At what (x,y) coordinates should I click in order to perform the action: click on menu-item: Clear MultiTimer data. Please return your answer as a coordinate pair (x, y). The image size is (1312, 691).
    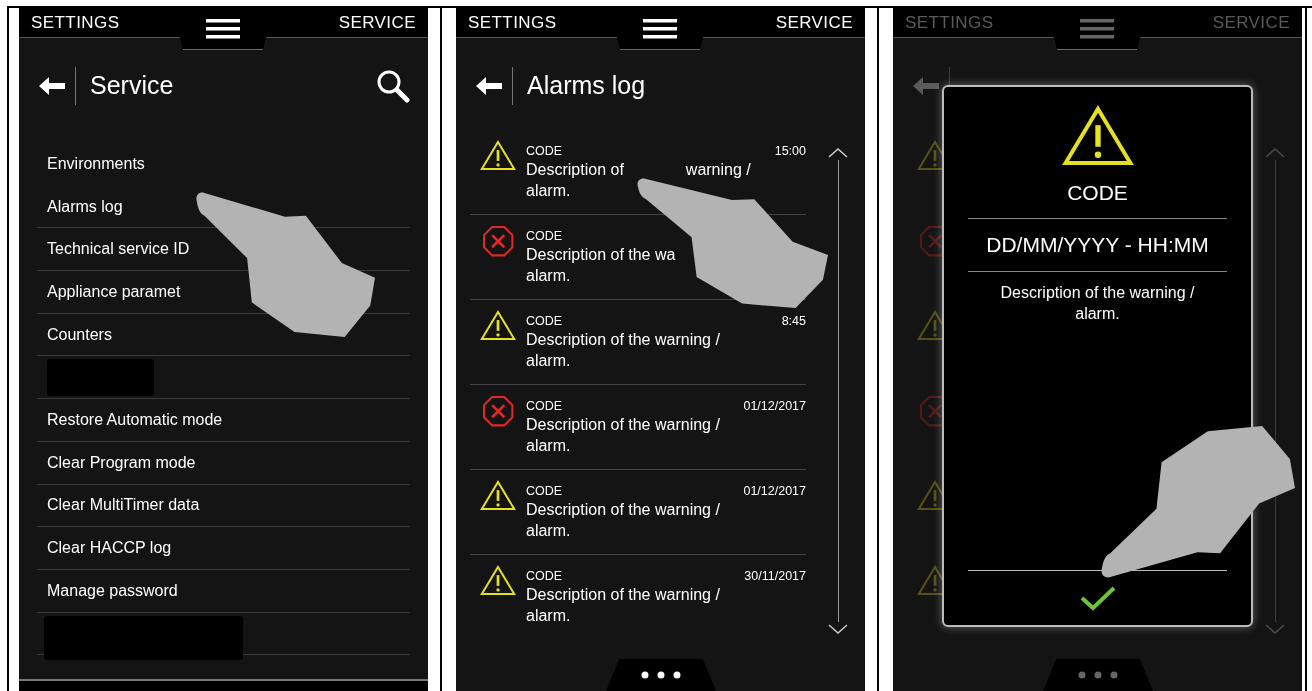
    Looking at the image, I should click on (123, 505).